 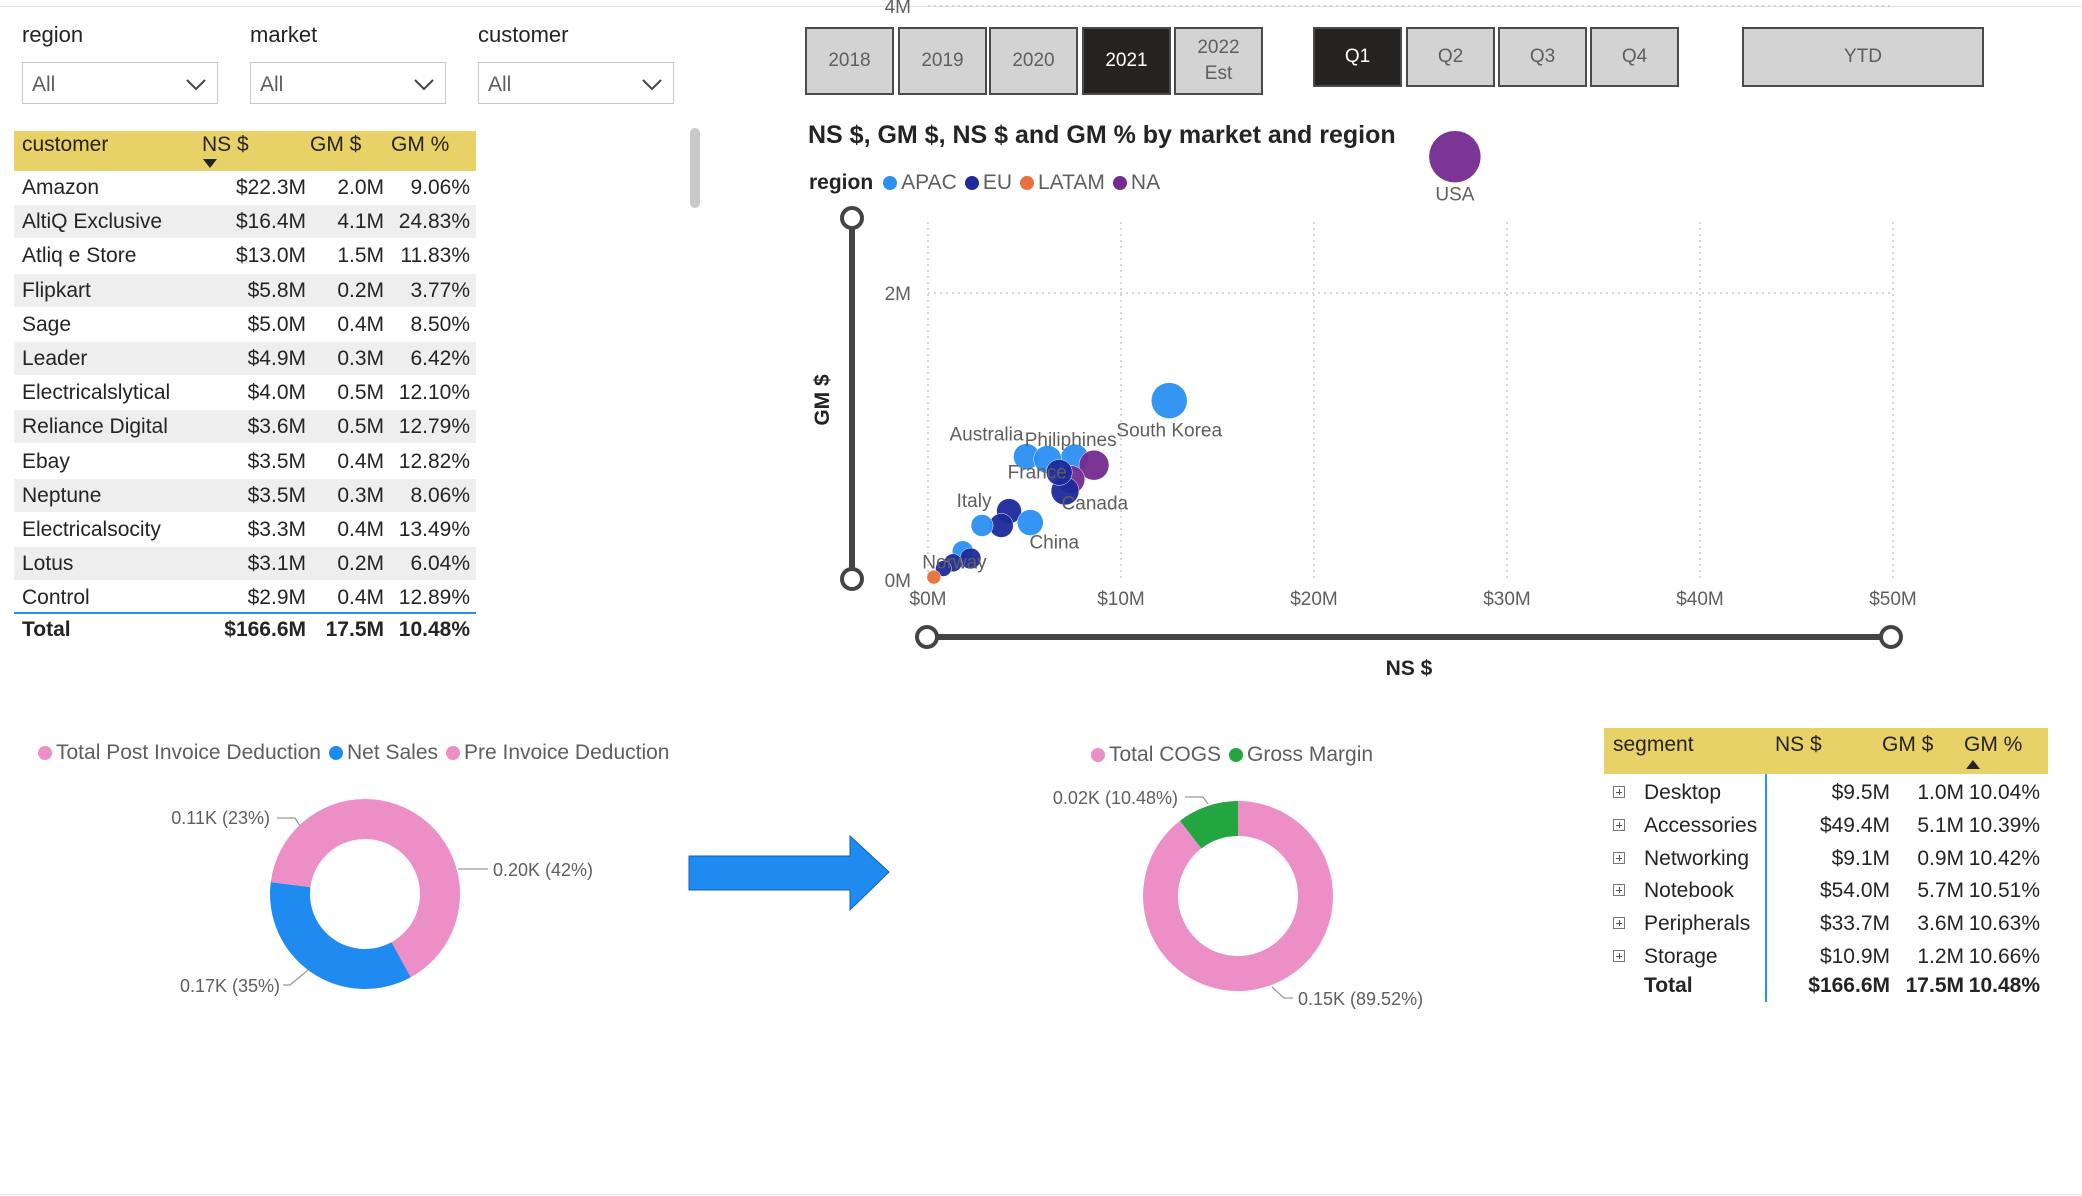 What do you see at coordinates (789, 873) in the screenshot?
I see `flow-arrow-icon` at bounding box center [789, 873].